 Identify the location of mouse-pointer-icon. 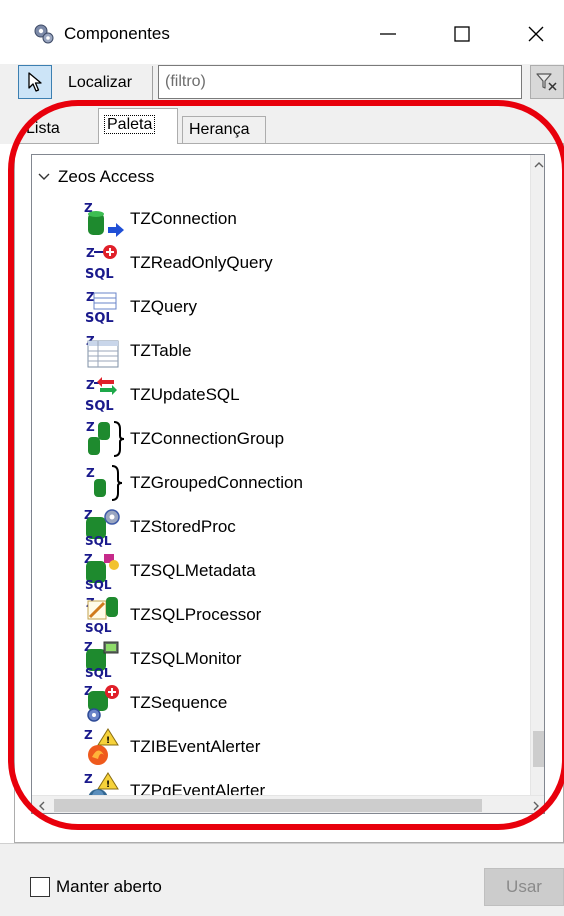
(35, 82).